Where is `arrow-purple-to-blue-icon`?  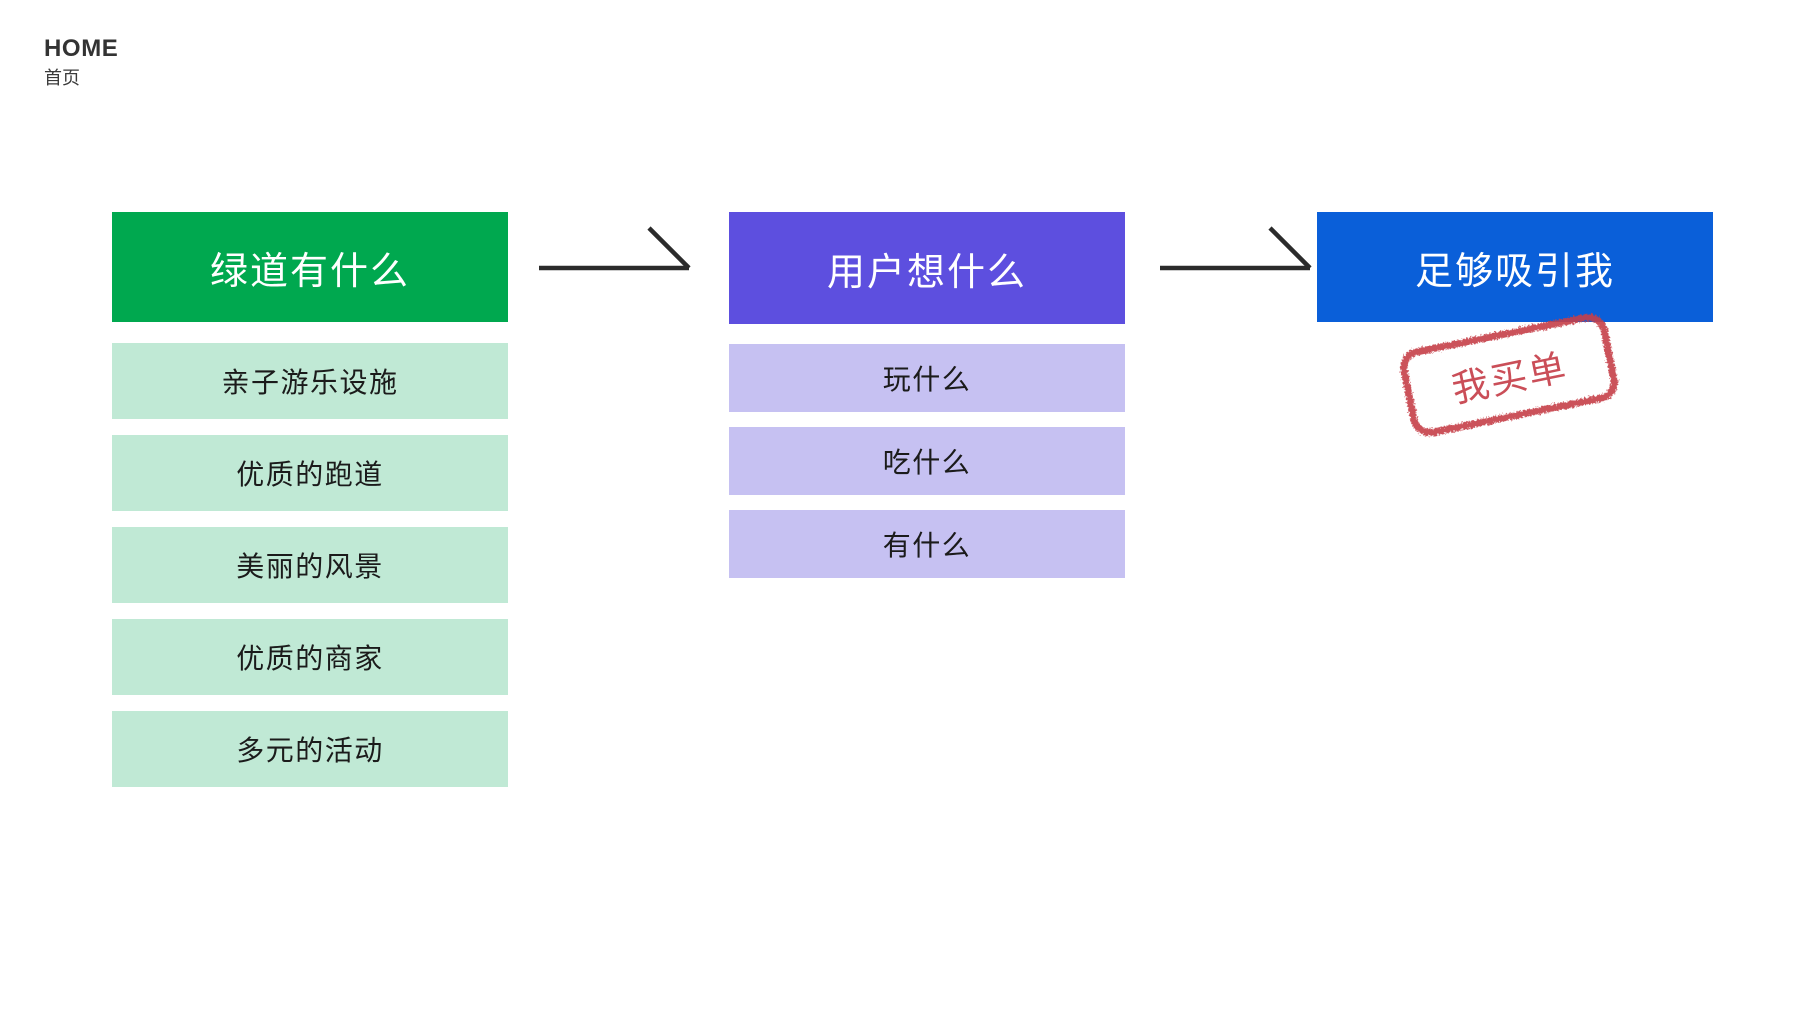 arrow-purple-to-blue-icon is located at coordinates (1238, 253).